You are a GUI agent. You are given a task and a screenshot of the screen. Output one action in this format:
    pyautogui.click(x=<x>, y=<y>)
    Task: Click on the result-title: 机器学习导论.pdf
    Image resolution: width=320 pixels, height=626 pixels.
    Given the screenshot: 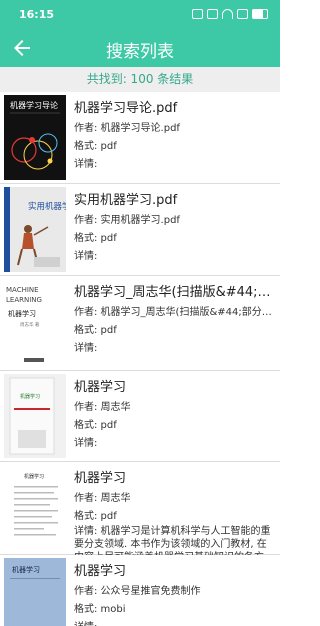 What is the action you would take?
    pyautogui.click(x=126, y=108)
    